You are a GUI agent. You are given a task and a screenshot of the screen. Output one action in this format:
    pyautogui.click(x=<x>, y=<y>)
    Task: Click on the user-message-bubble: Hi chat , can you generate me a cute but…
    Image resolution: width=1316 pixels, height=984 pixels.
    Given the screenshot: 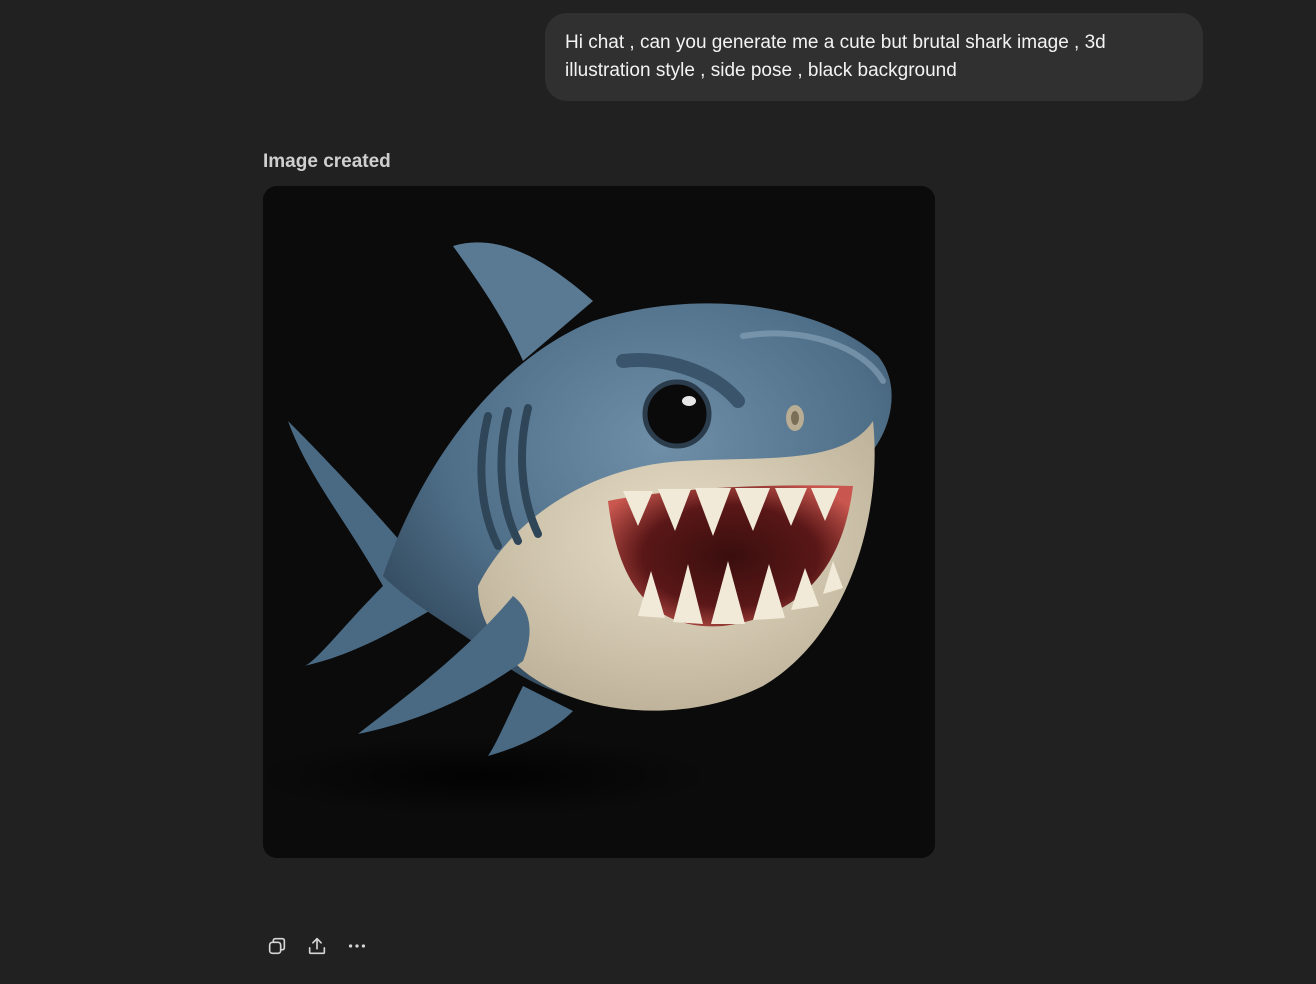 What is the action you would take?
    pyautogui.click(x=874, y=57)
    